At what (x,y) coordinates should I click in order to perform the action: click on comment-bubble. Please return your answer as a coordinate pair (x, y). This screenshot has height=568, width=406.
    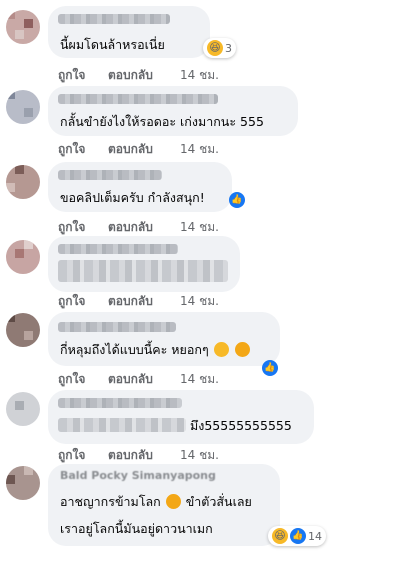
    Looking at the image, I should click on (144, 264).